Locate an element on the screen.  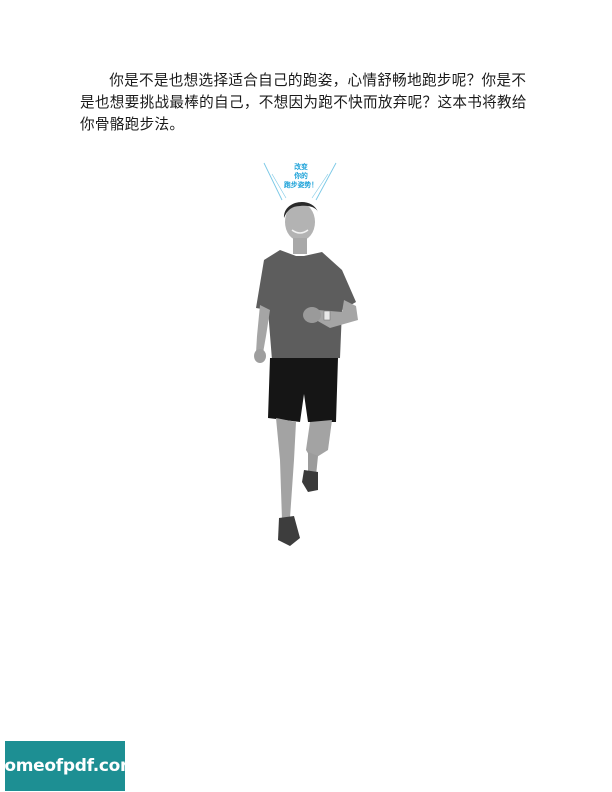
runner-illustration is located at coordinates (306, 354).